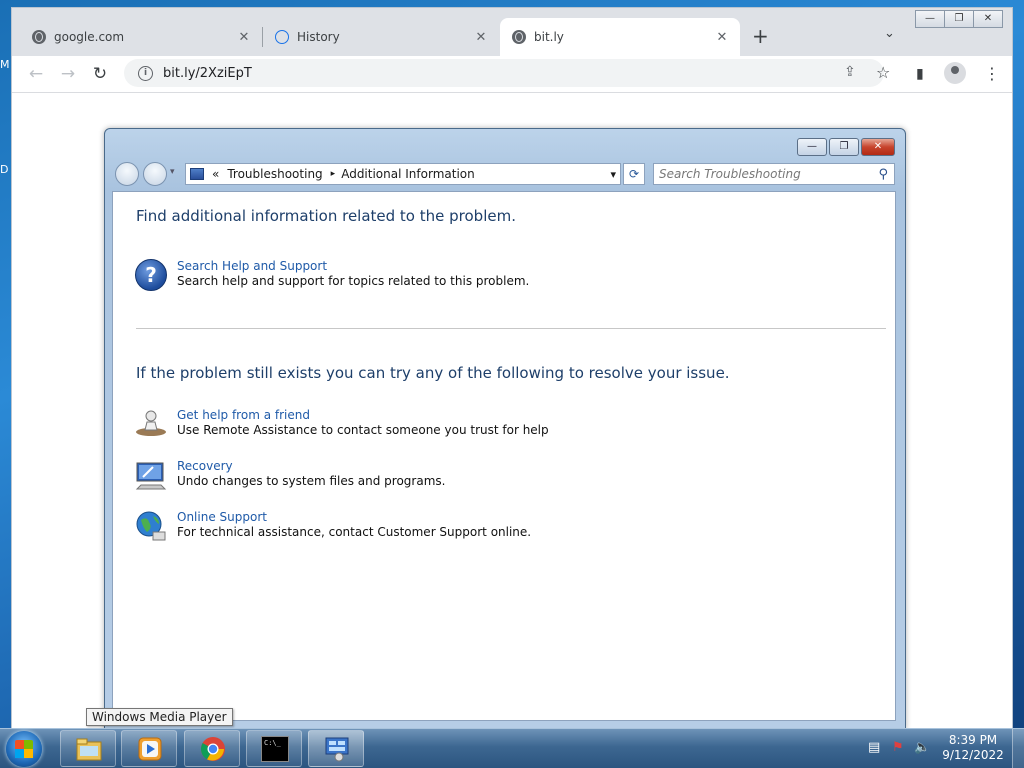 This screenshot has height=768, width=1024. Describe the element at coordinates (922, 747) in the screenshot. I see `volume-icon: 🔈` at that location.